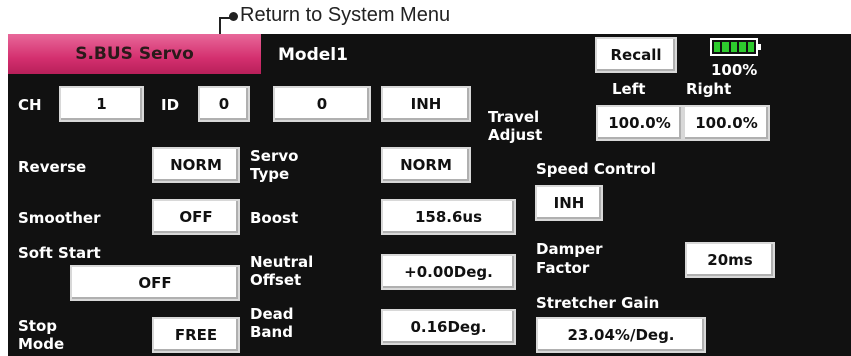 The image size is (851, 356). I want to click on dead-band-label-line1: Dead, so click(272, 314).